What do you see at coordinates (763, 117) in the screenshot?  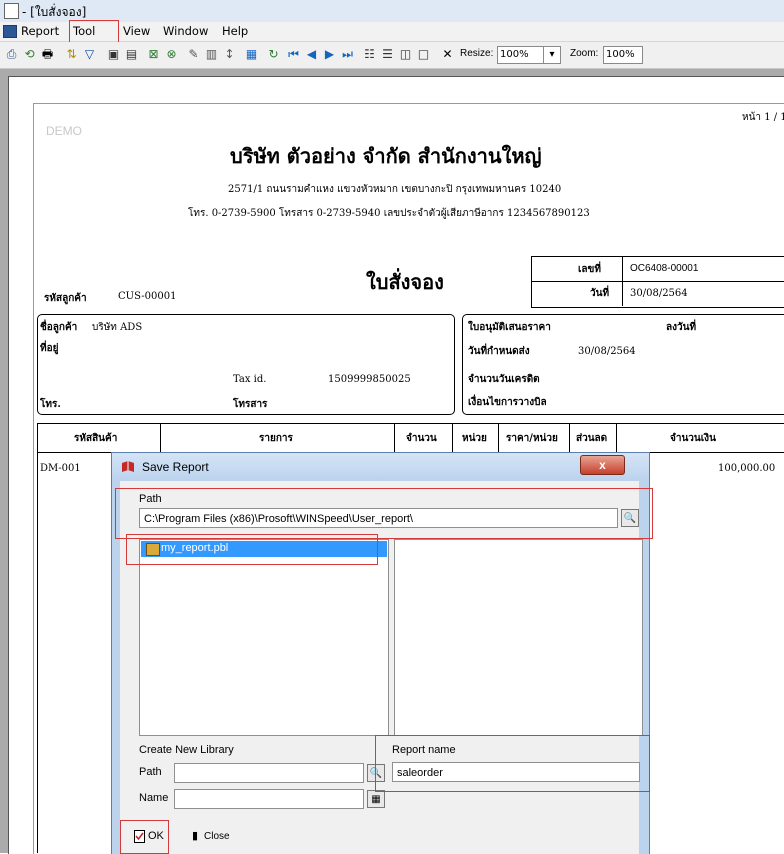 I see `page-number: หน้า 1 / 1` at bounding box center [763, 117].